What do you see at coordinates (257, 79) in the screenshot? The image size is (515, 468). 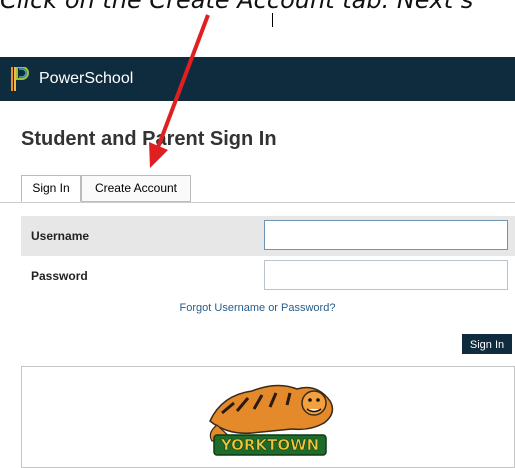 I see `top-bar: PowerSchool` at bounding box center [257, 79].